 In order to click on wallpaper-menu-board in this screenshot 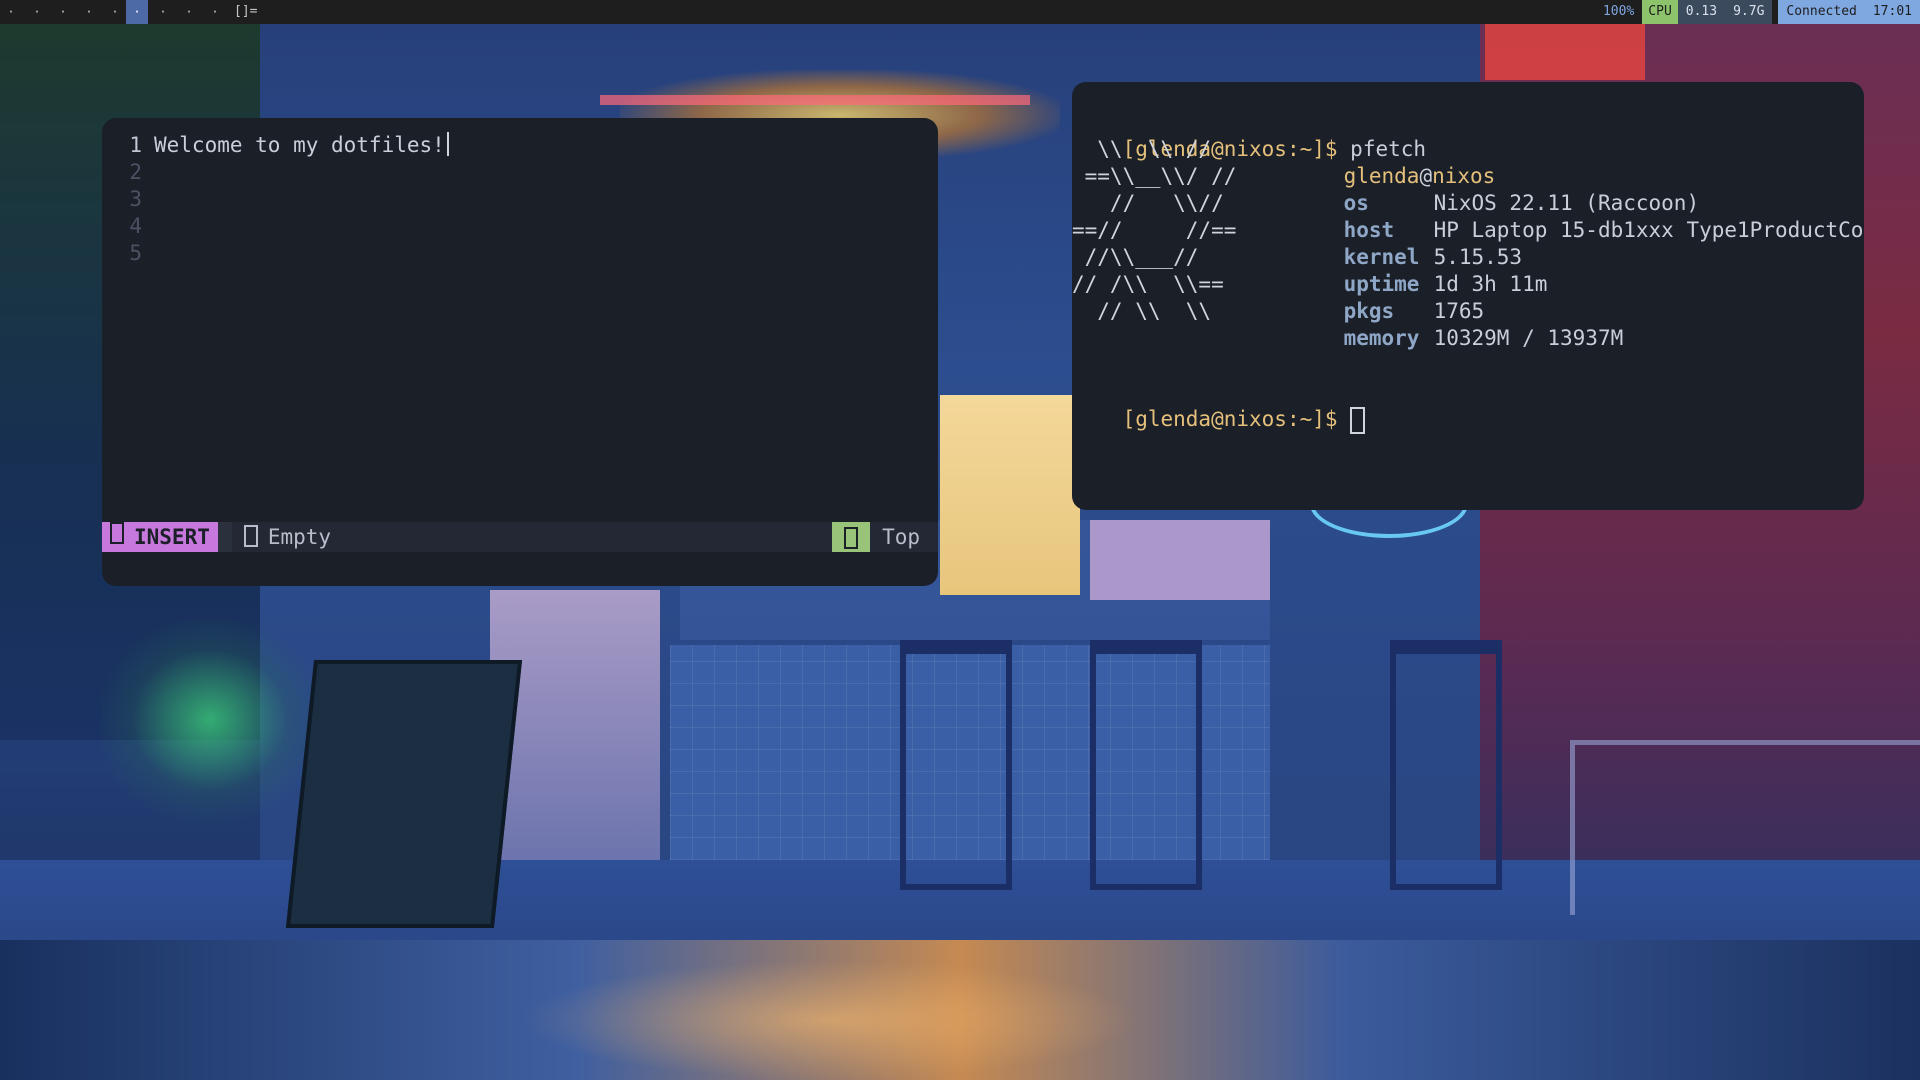, I will do `click(404, 794)`.